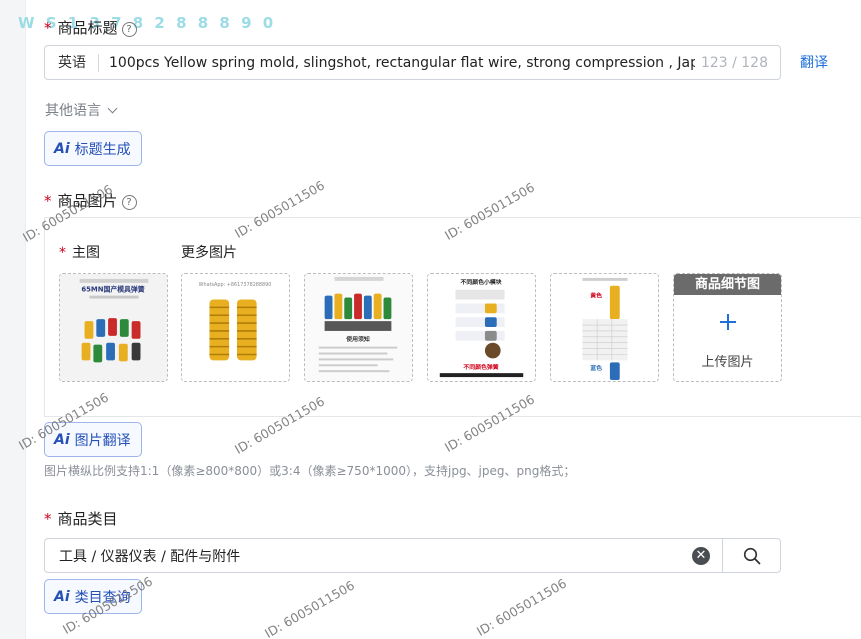 The width and height of the screenshot is (861, 639). I want to click on title-label-text: 商品标题, so click(87, 28).